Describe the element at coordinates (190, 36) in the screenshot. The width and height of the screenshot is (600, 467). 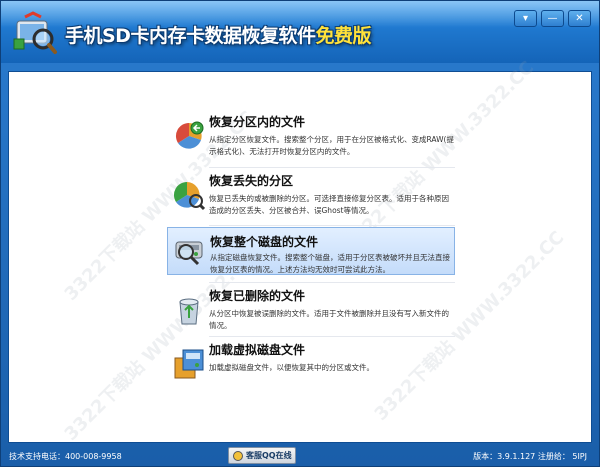
I see `app-title-main: 手机SD卡内存卡数据恢复软件` at that location.